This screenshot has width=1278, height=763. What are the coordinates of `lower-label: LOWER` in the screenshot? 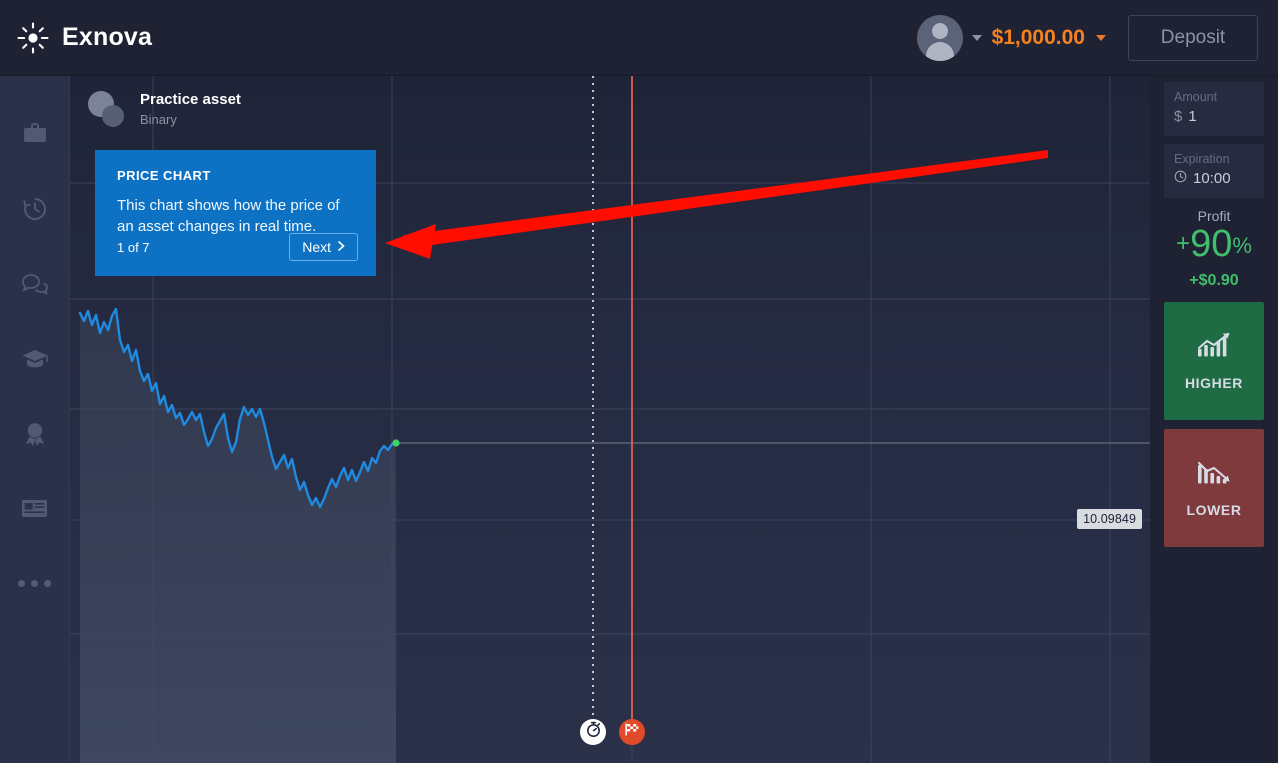 It's located at (1214, 509).